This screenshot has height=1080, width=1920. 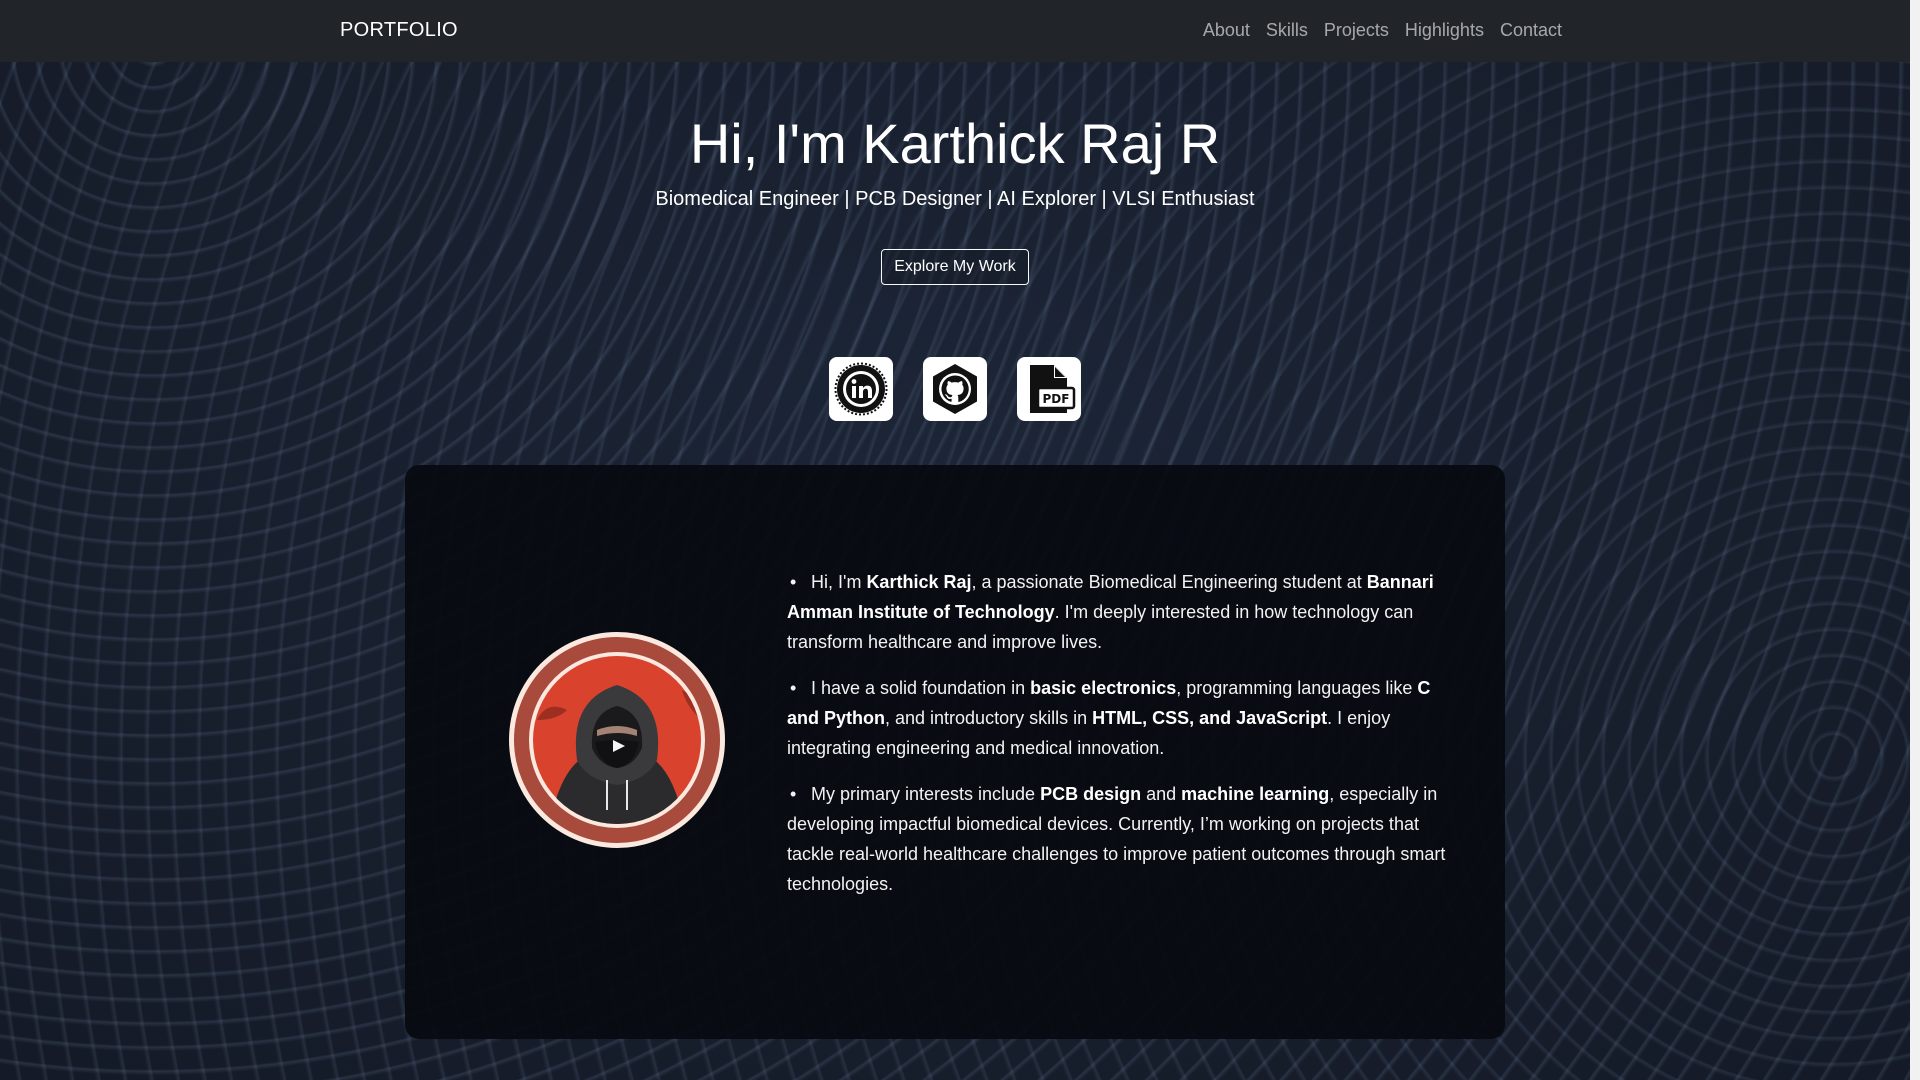 I want to click on social-links: PDF, so click(x=955, y=389).